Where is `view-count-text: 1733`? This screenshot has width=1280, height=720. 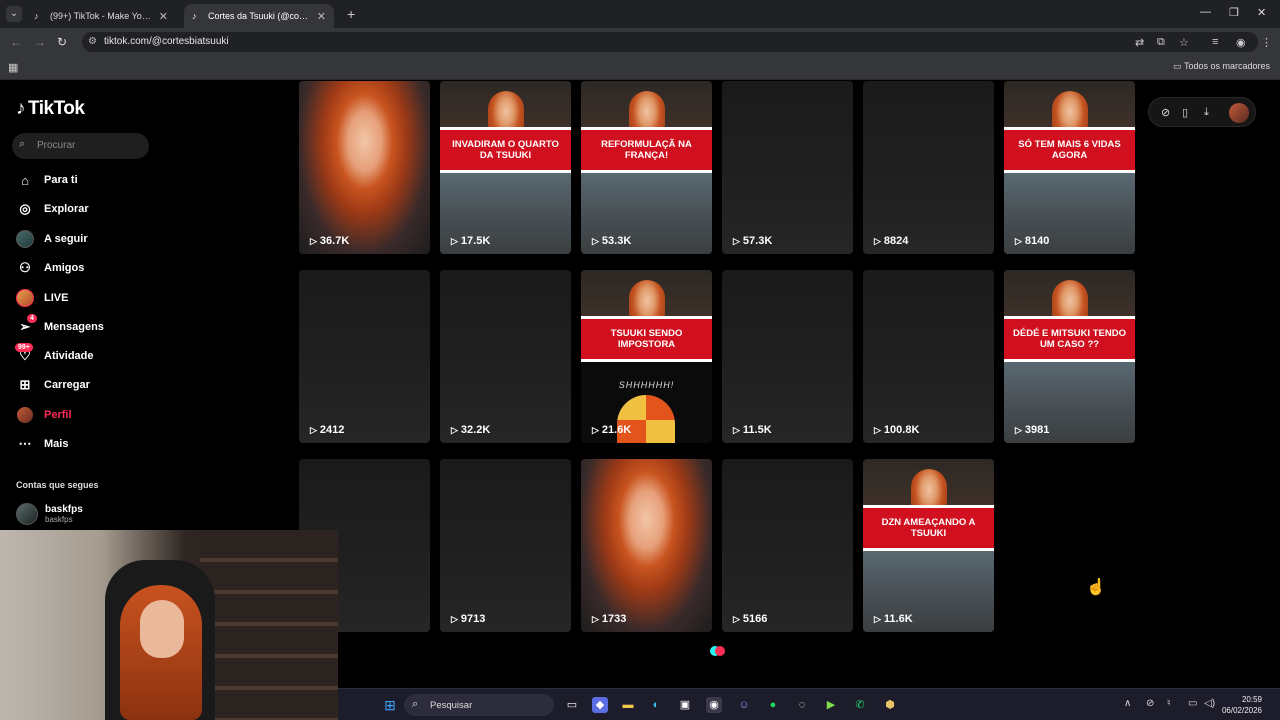 view-count-text: 1733 is located at coordinates (614, 619).